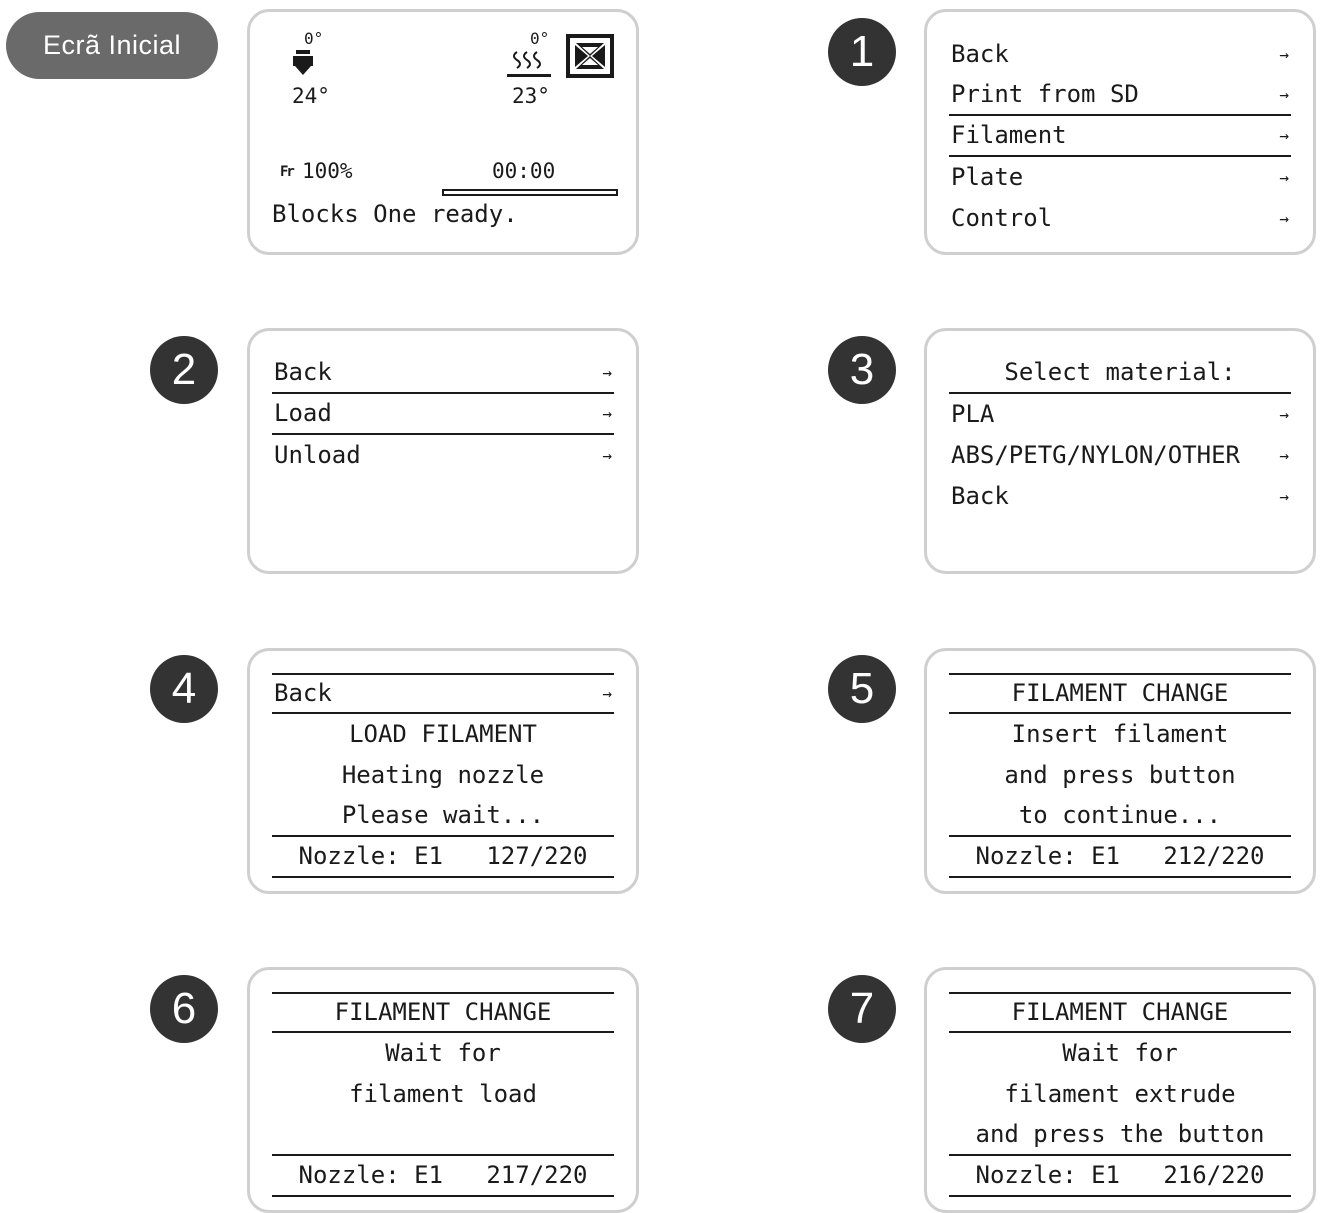 This screenshot has height=1213, width=1320. I want to click on print-progress-bar, so click(530, 192).